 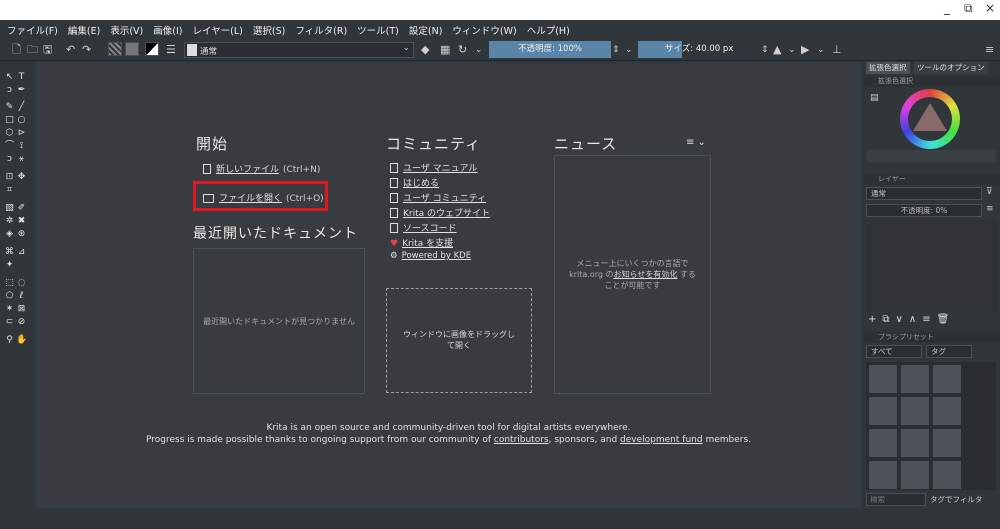 I want to click on menu-layer: レイヤー(L), so click(x=217, y=30).